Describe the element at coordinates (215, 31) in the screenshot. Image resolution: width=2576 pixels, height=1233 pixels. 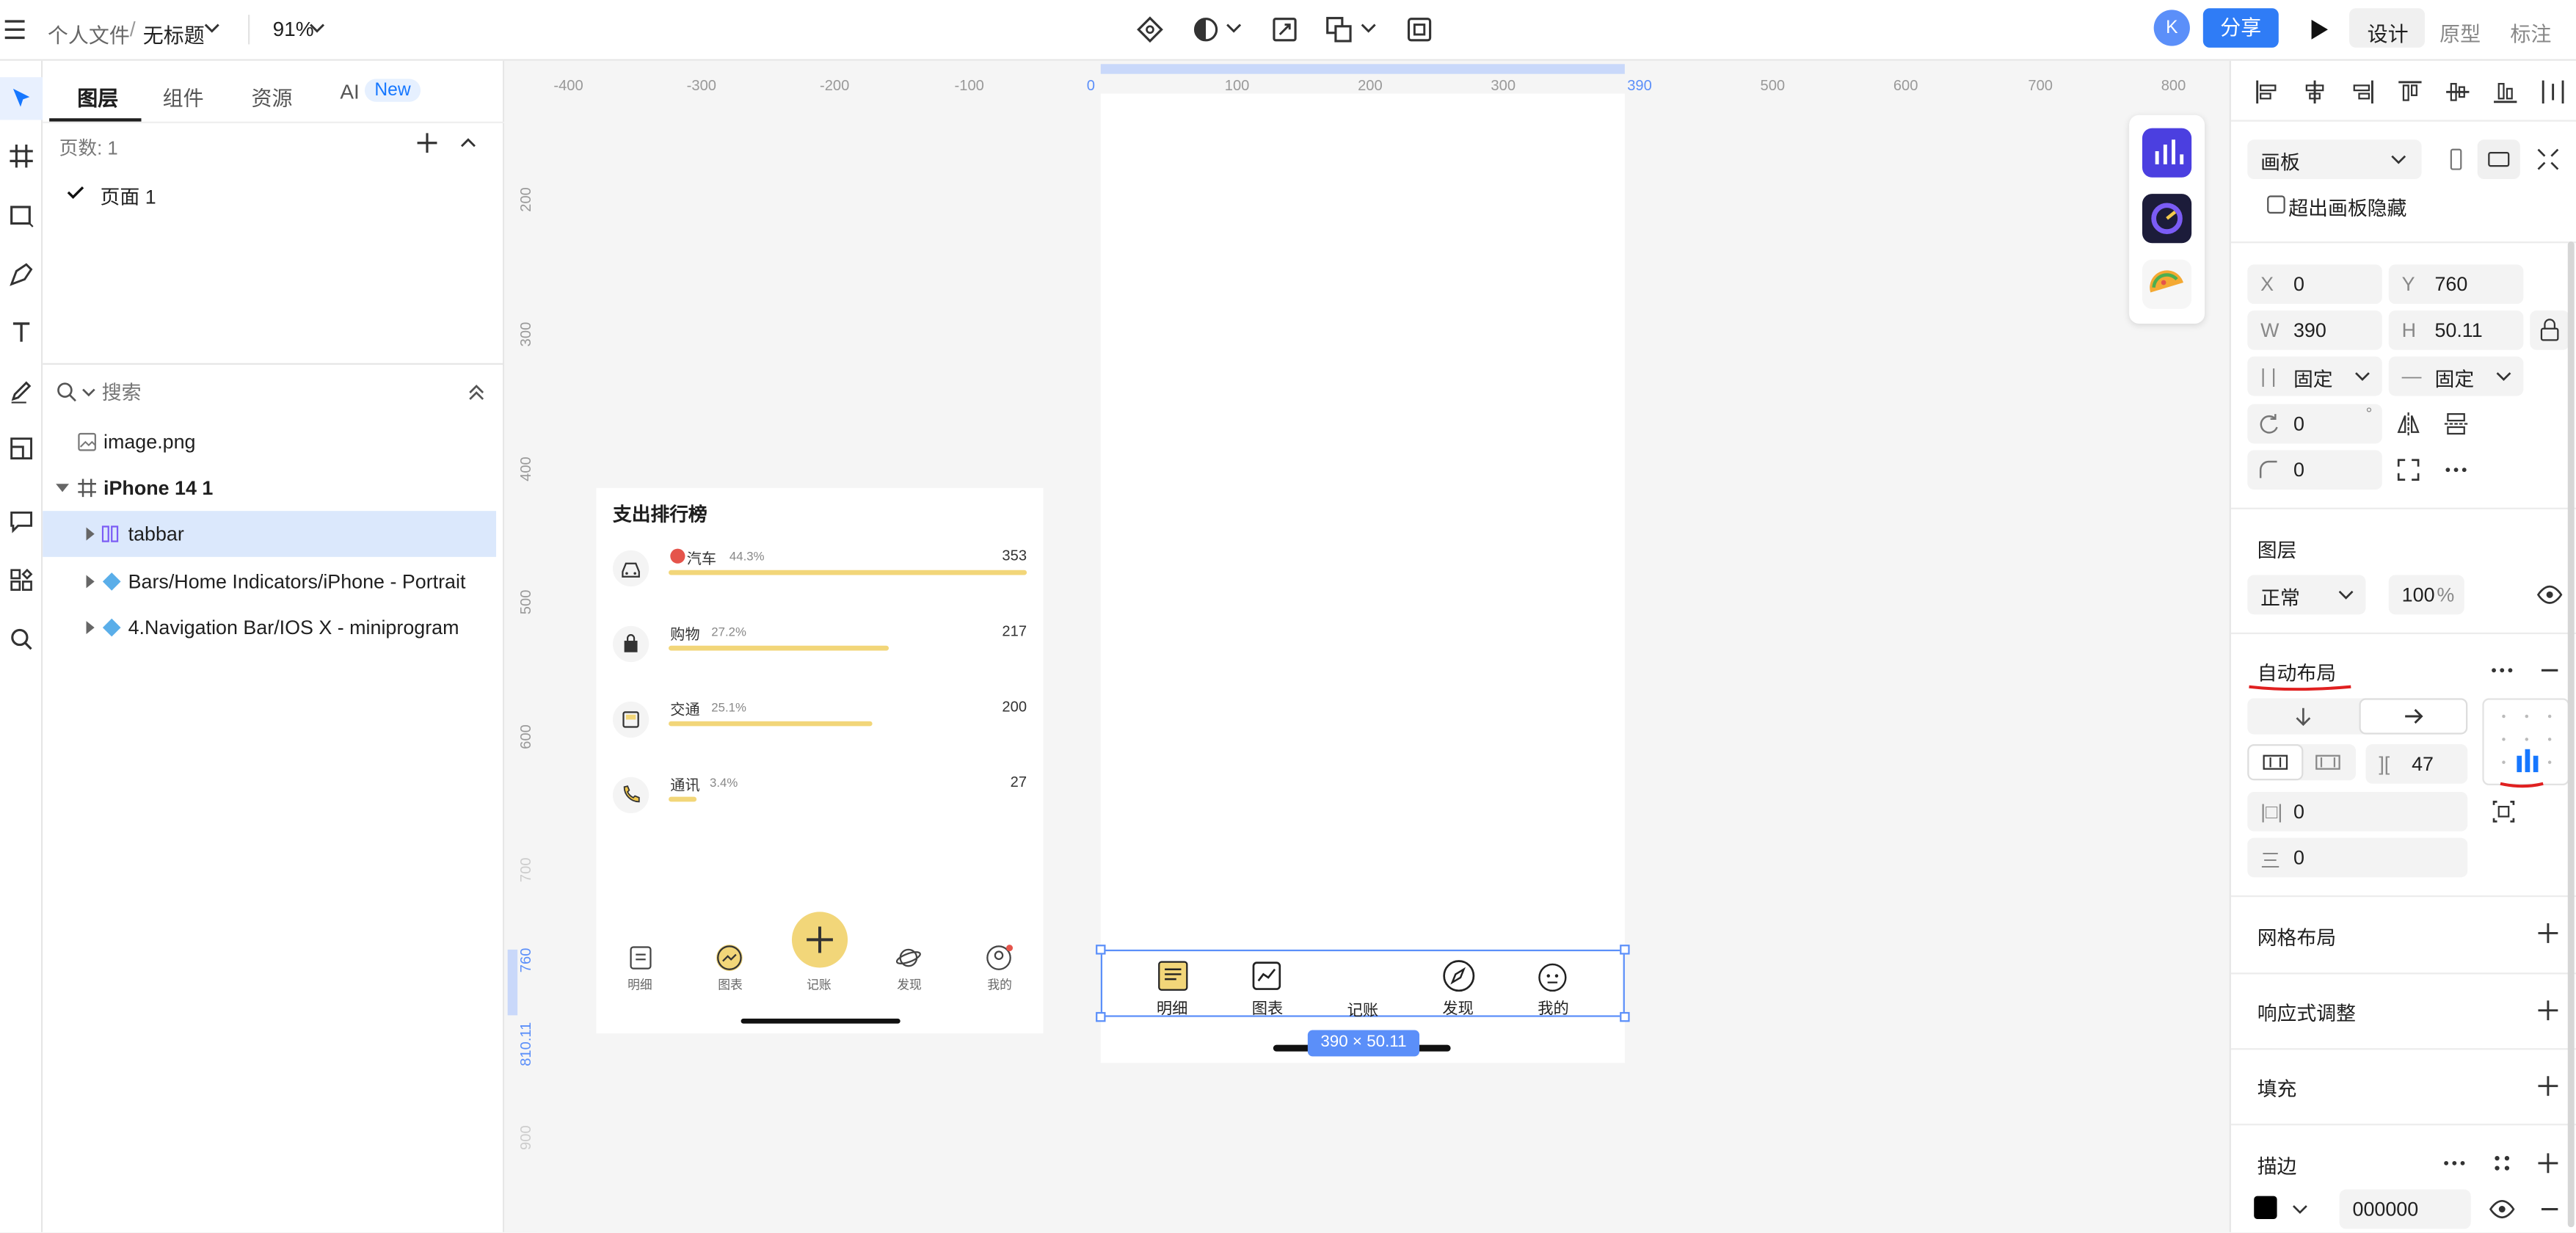
I see `chevron-down-icon` at that location.